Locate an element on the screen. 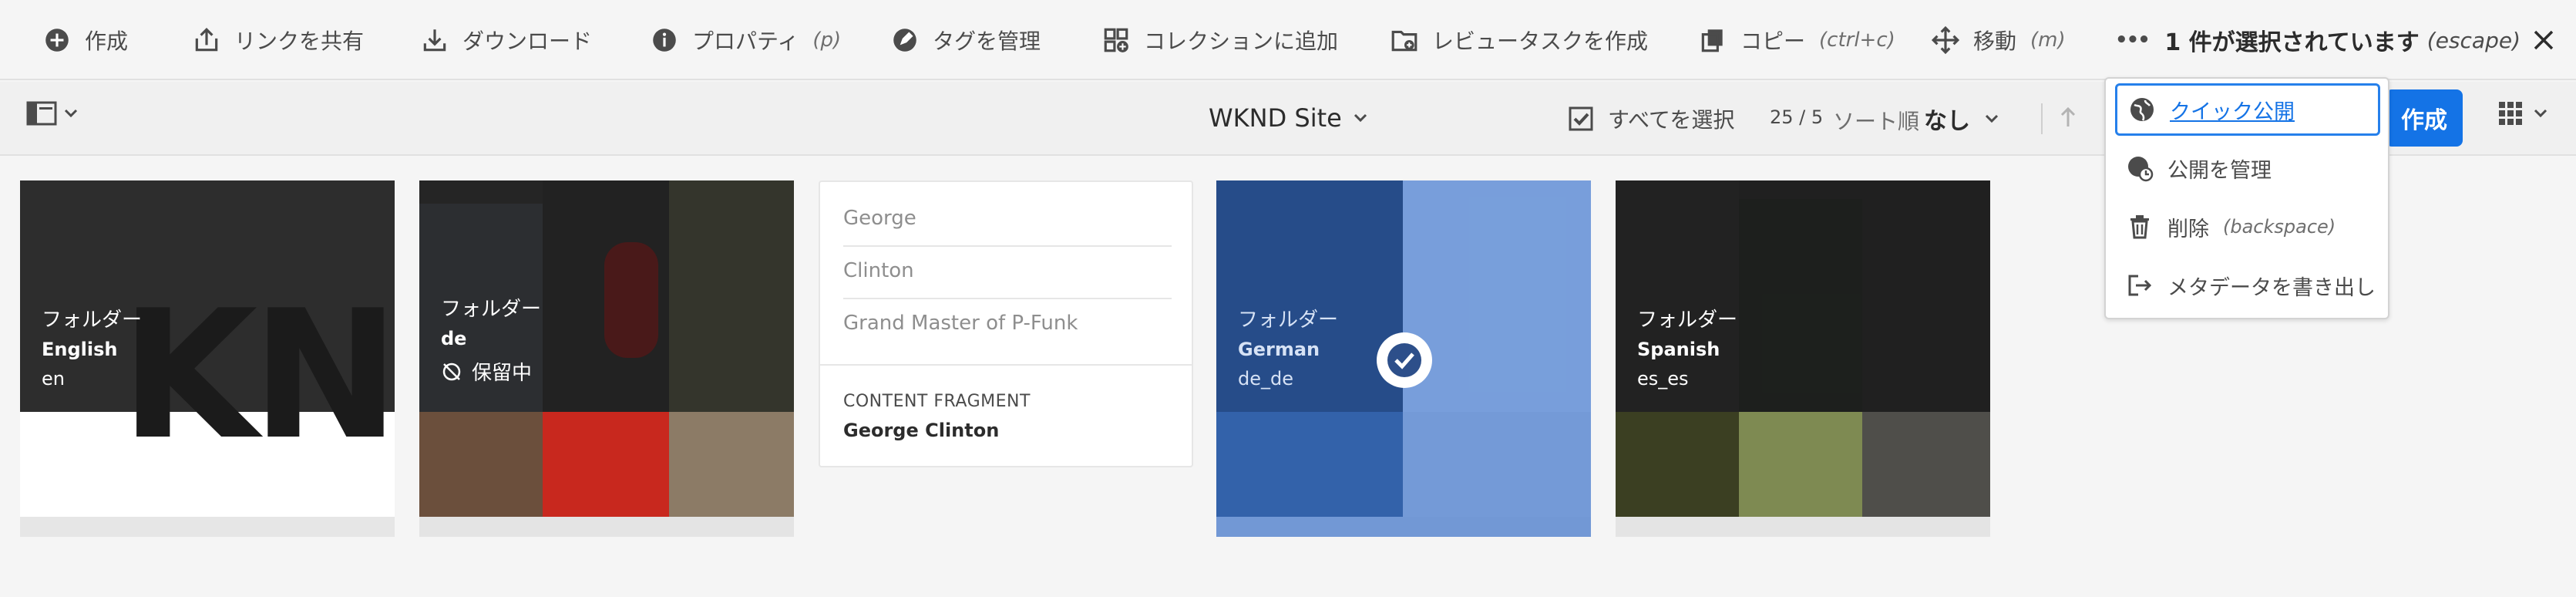 This screenshot has width=2576, height=597. site-title-dropdown: WKND Site is located at coordinates (1288, 118).